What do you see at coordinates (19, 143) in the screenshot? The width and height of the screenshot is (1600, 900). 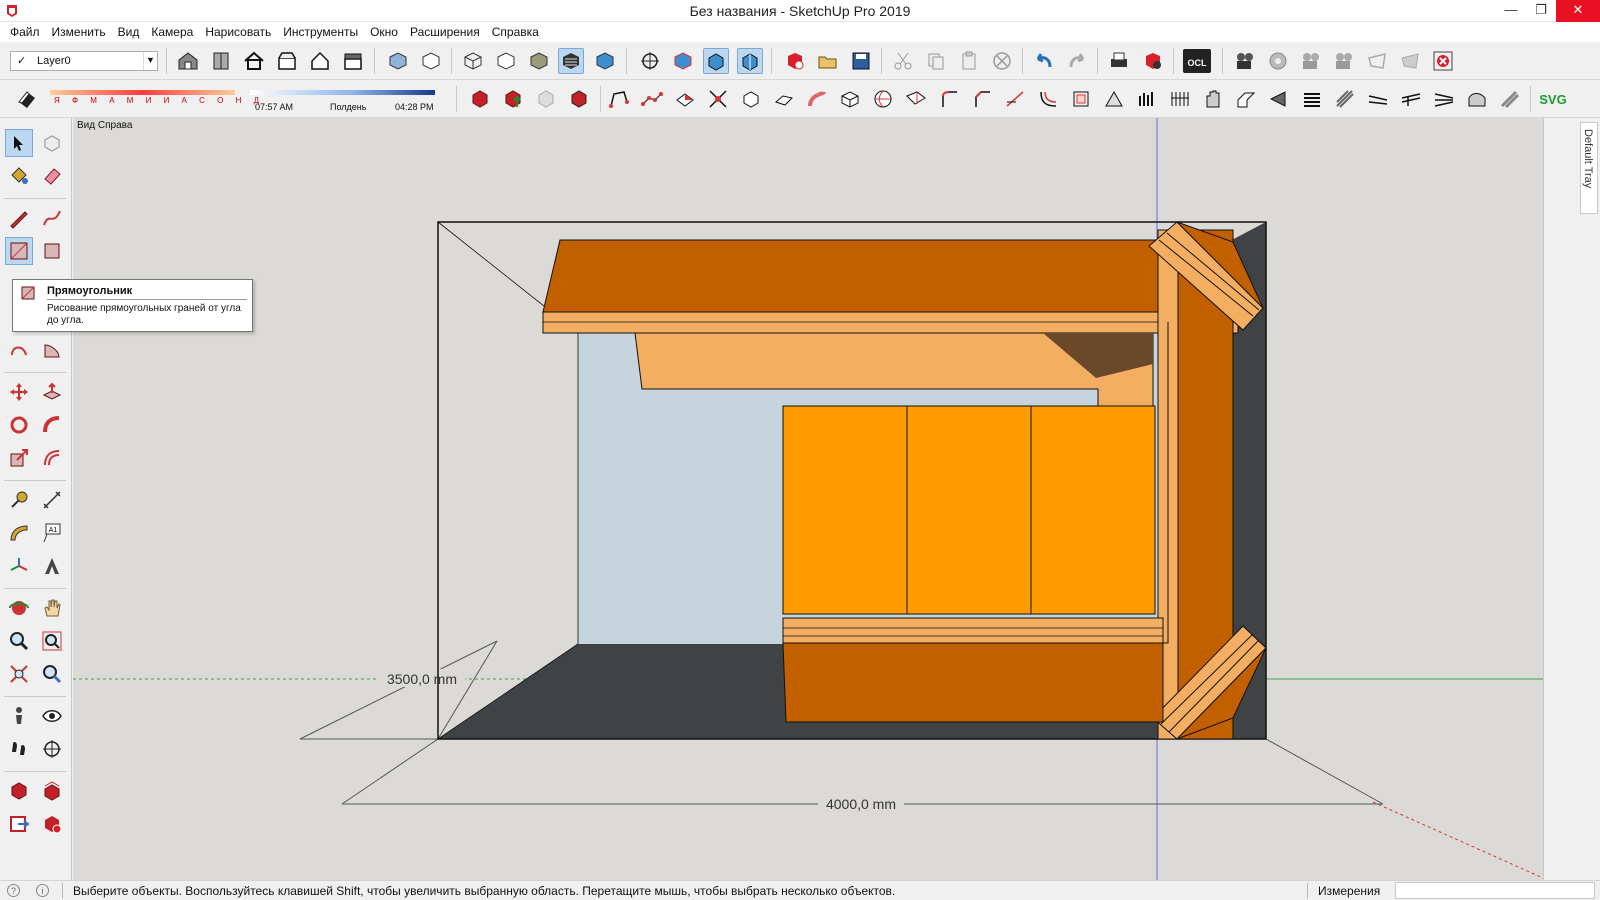 I see `select-tool-icon` at bounding box center [19, 143].